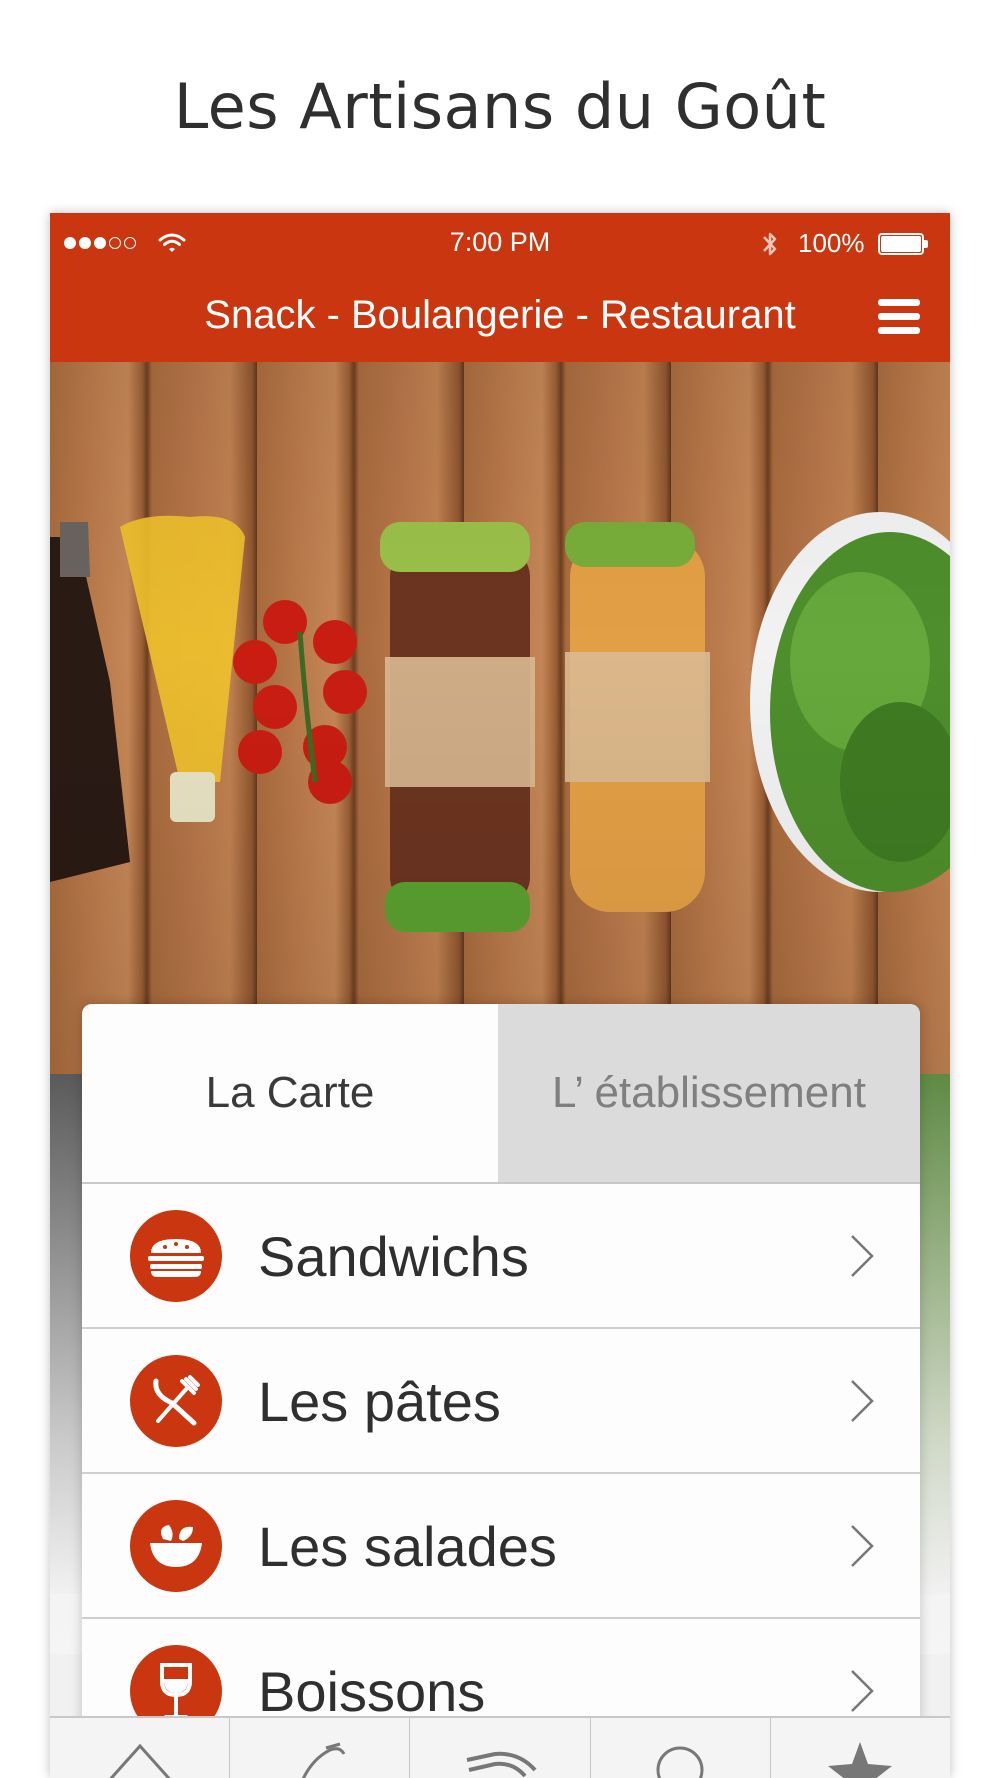  What do you see at coordinates (407, 1546) in the screenshot?
I see `menu-item-label: Les salades` at bounding box center [407, 1546].